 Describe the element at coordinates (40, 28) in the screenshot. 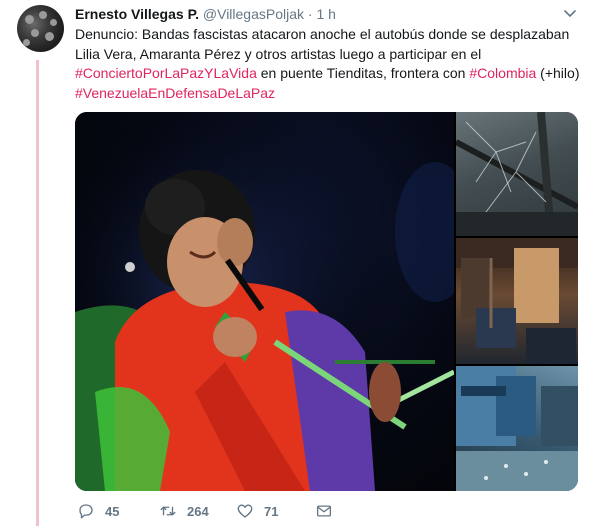

I see `avatar` at that location.